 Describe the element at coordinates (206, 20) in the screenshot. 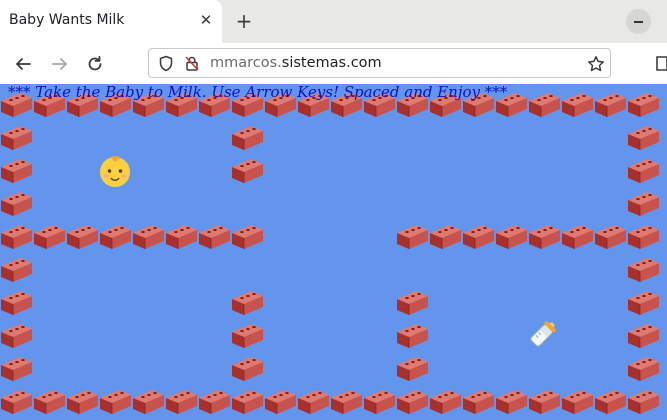

I see `close-icon: ✕` at that location.